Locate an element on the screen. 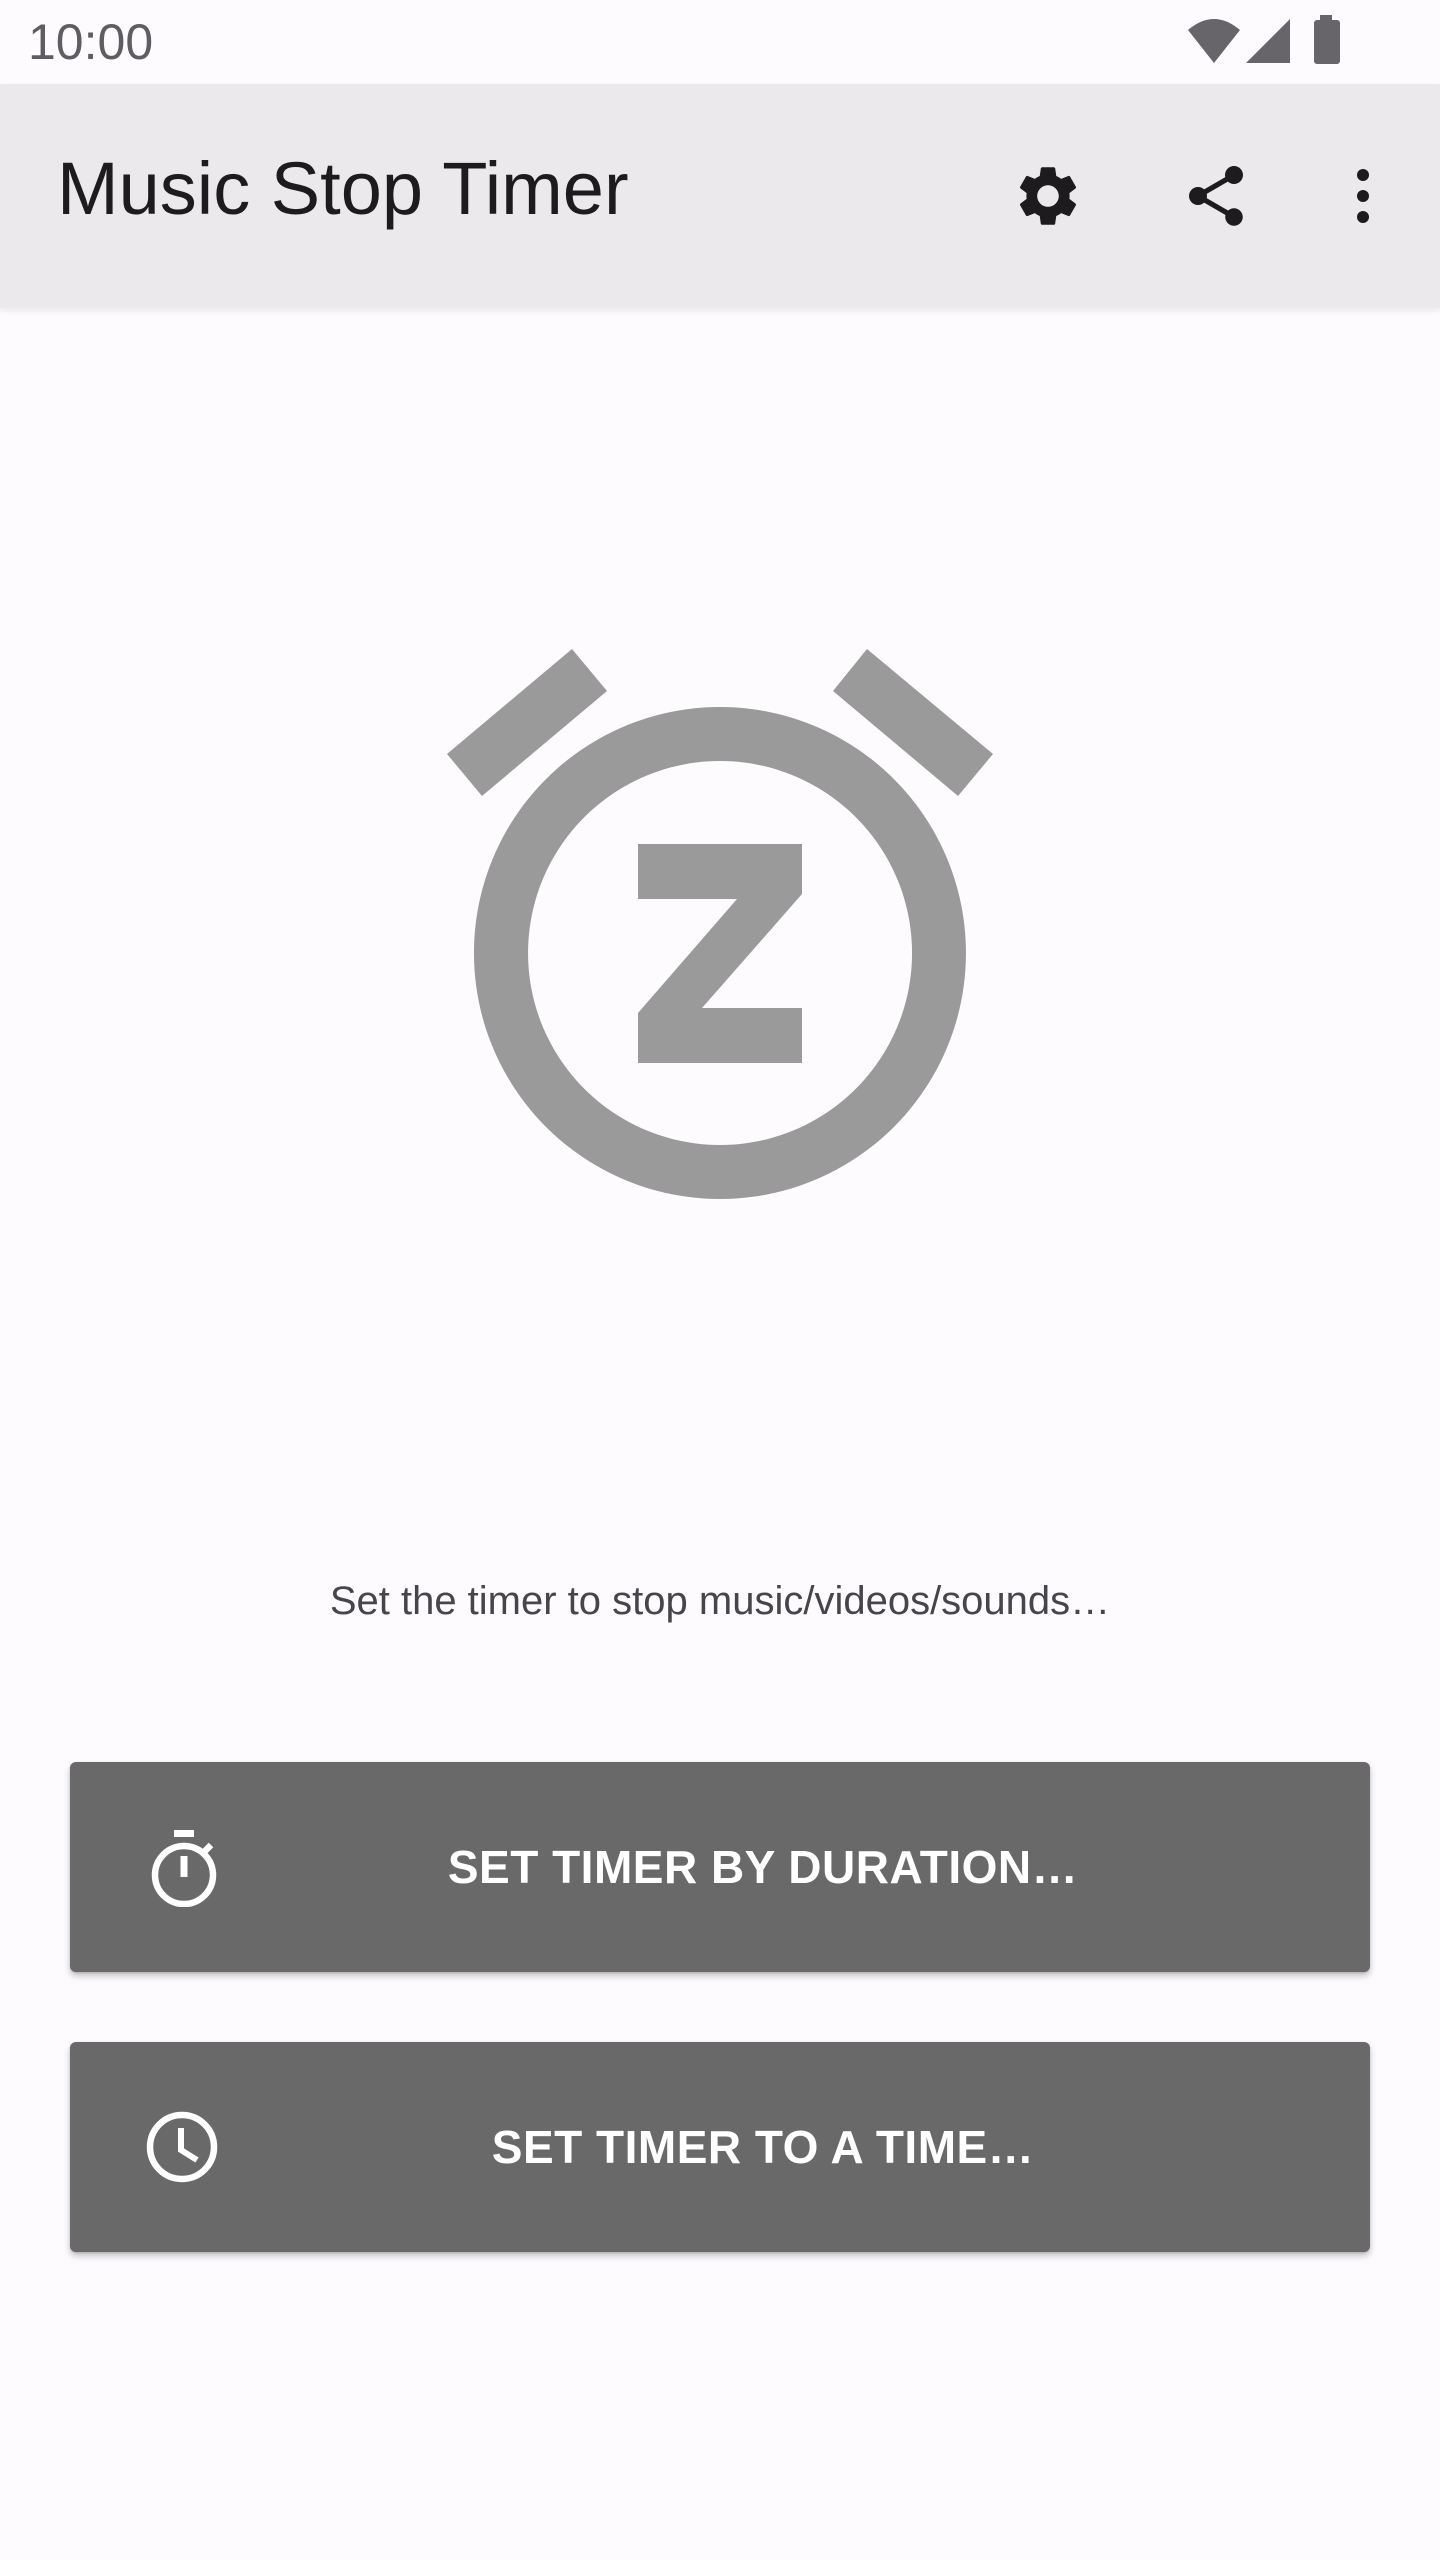  more-options-button is located at coordinates (1363, 196).